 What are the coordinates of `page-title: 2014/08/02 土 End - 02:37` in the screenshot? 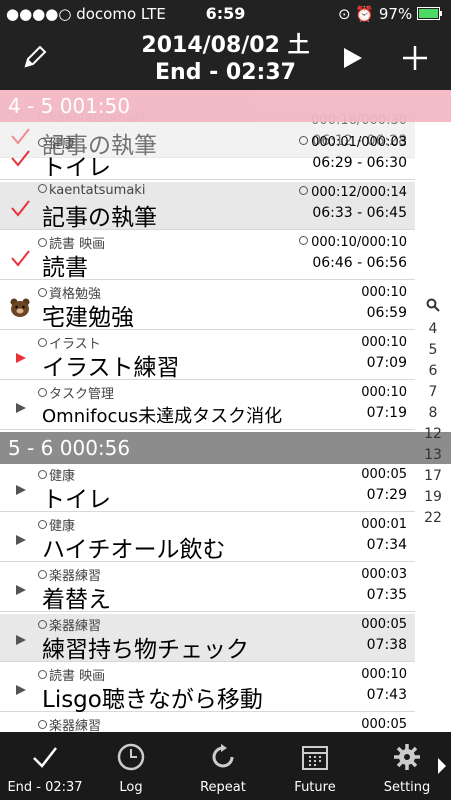 It's located at (225, 59).